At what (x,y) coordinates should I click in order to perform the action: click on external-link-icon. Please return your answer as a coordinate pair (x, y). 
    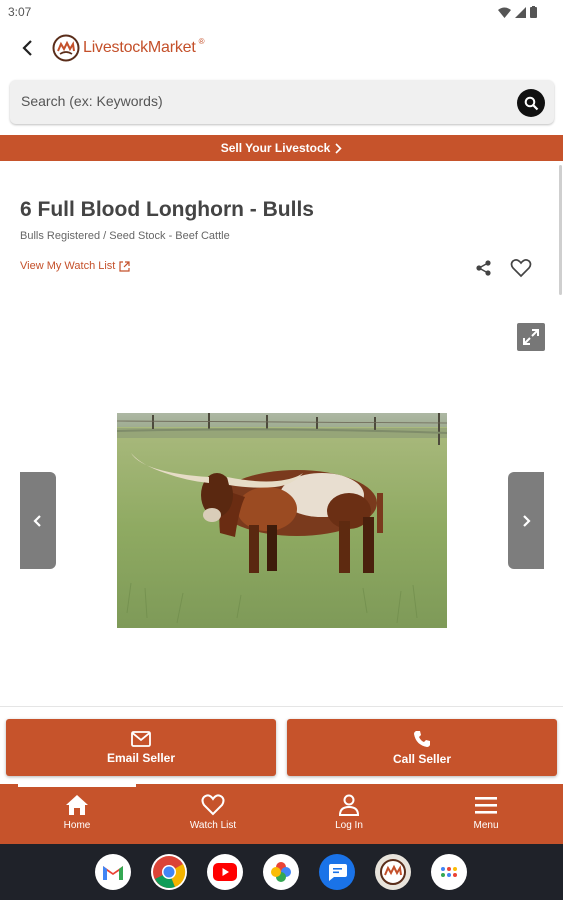
    Looking at the image, I should click on (124, 266).